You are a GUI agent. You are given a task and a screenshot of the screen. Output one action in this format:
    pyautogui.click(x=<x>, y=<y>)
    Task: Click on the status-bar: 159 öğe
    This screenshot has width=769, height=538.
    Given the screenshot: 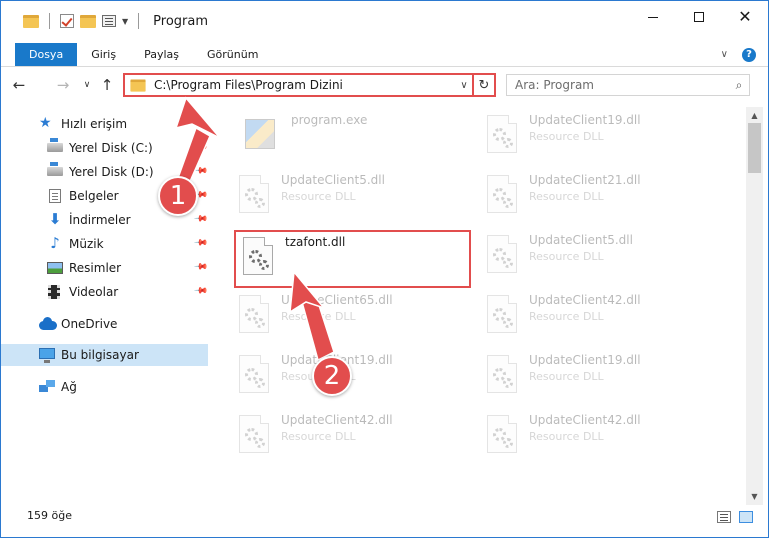 What is the action you would take?
    pyautogui.click(x=384, y=517)
    